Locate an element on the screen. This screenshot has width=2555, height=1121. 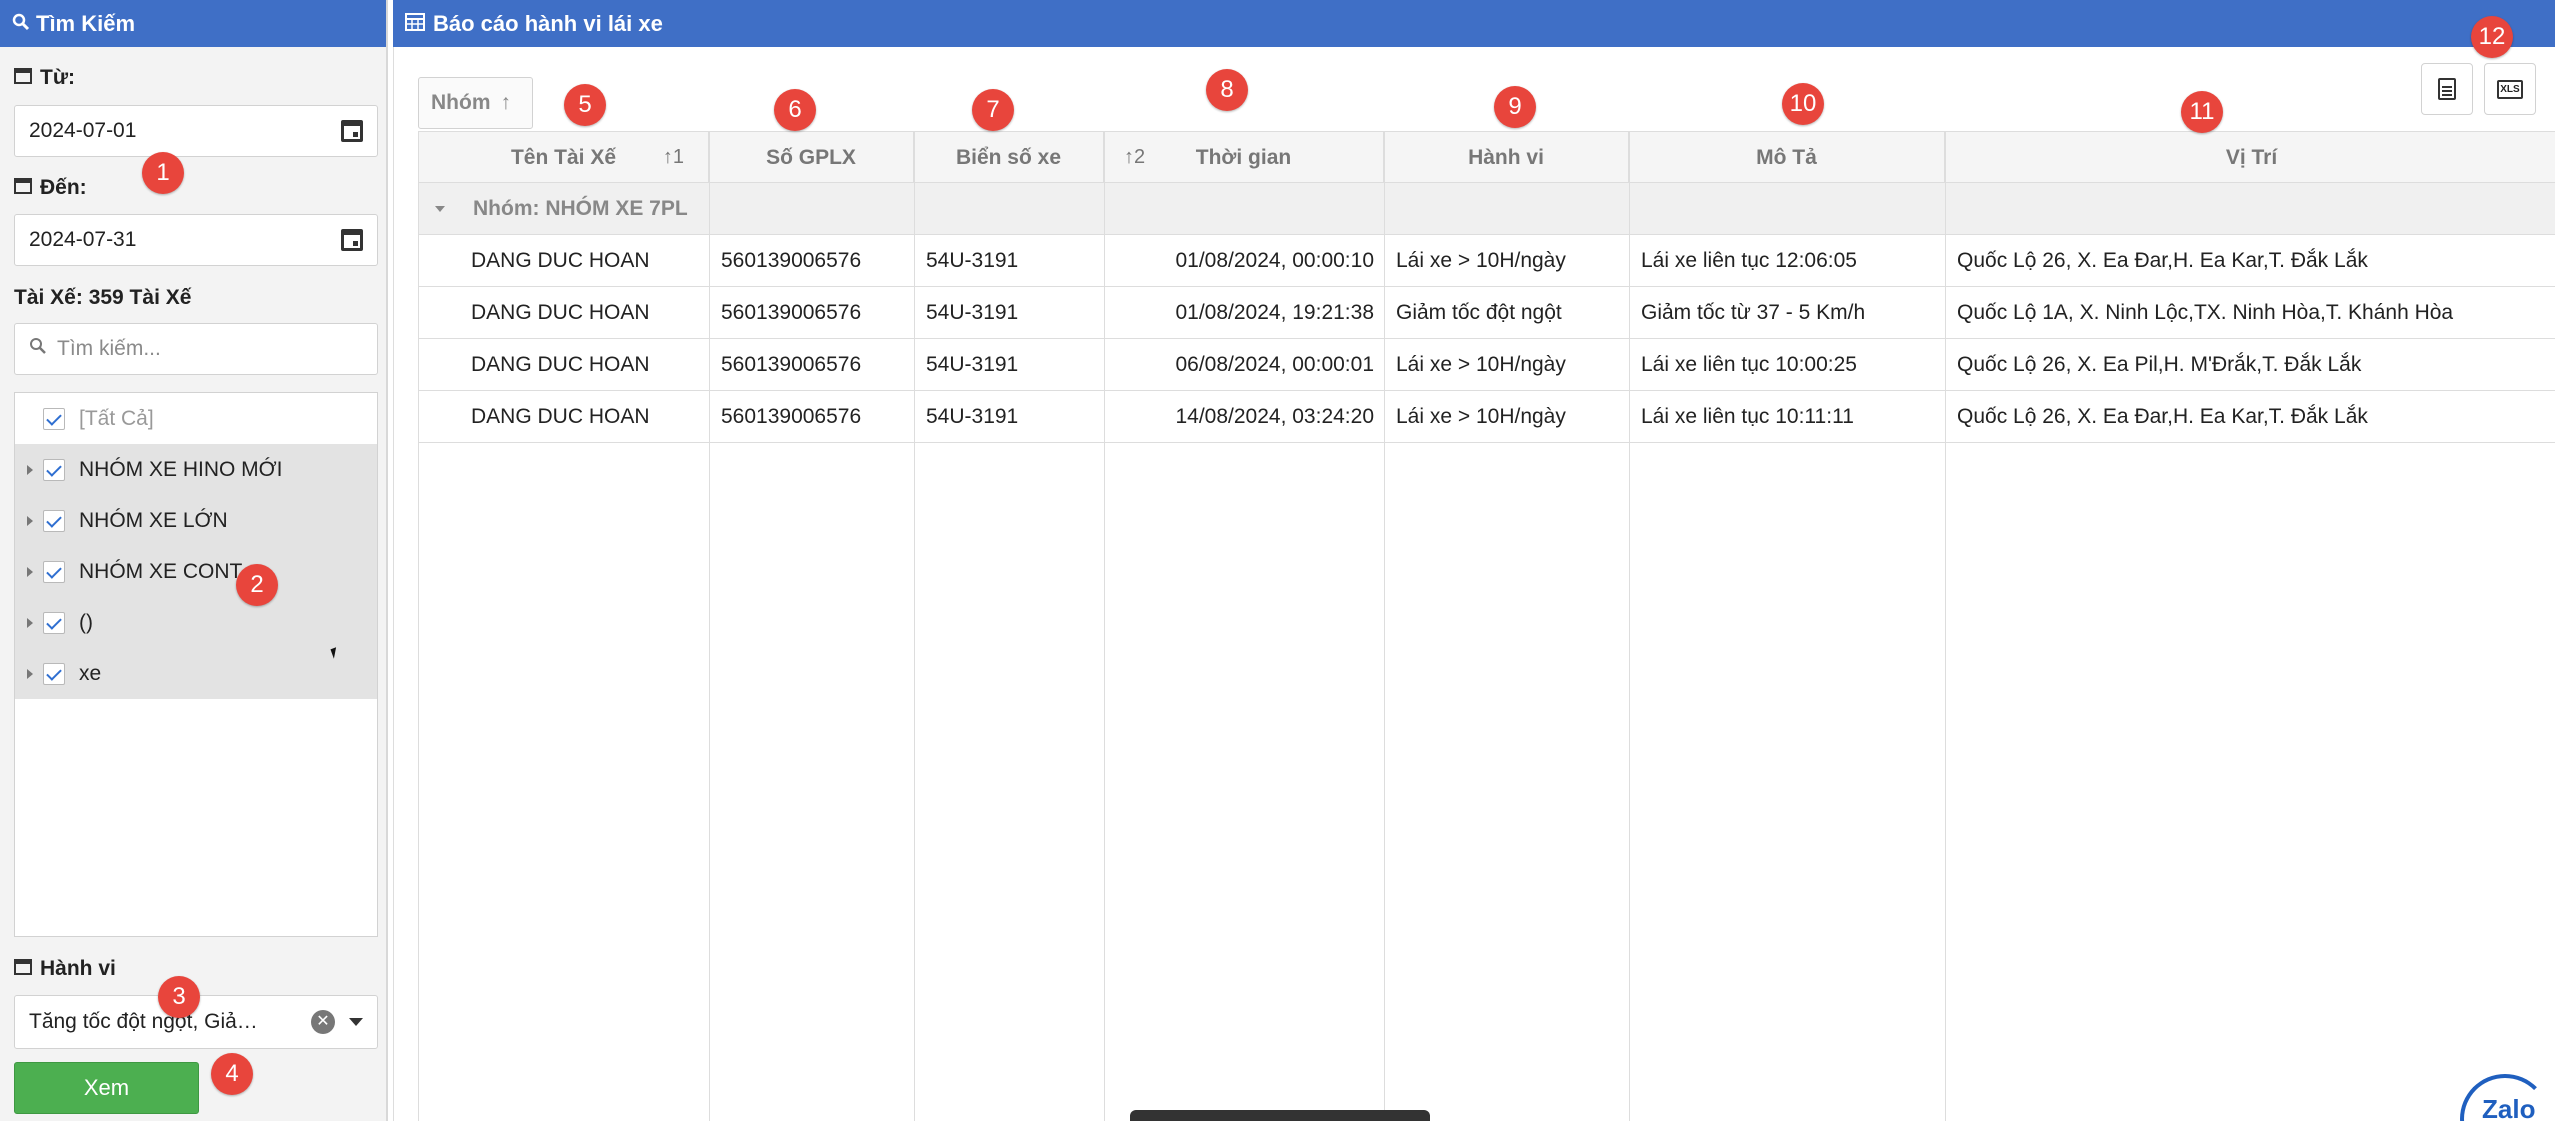
search-panel-title: Tìm Kiếm is located at coordinates (86, 23).